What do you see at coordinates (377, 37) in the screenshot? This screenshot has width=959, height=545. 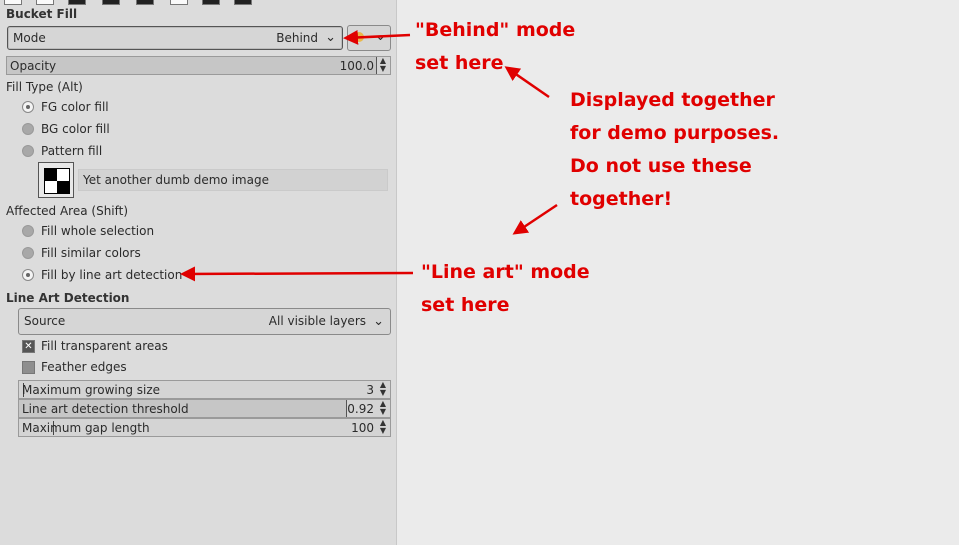 I see `arrow-to-mode` at bounding box center [377, 37].